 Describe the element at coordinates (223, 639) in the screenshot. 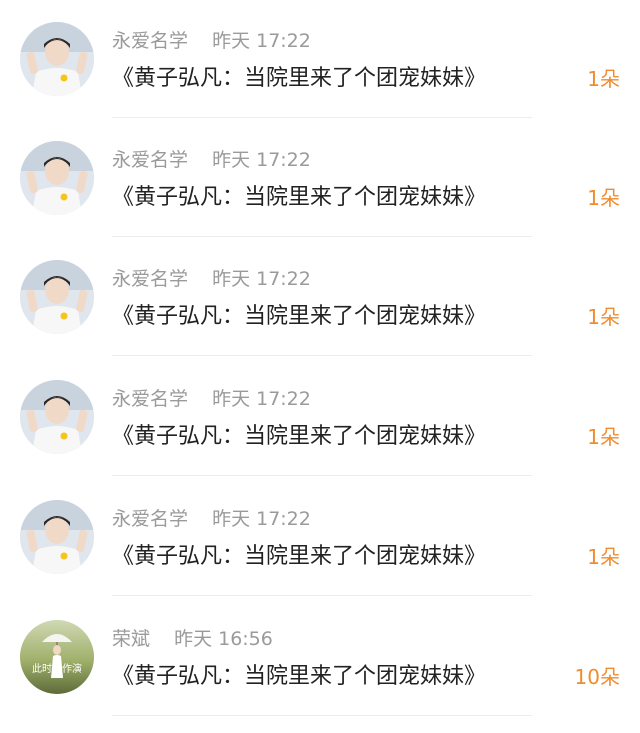

I see `timestamp: 昨天 16:56` at that location.